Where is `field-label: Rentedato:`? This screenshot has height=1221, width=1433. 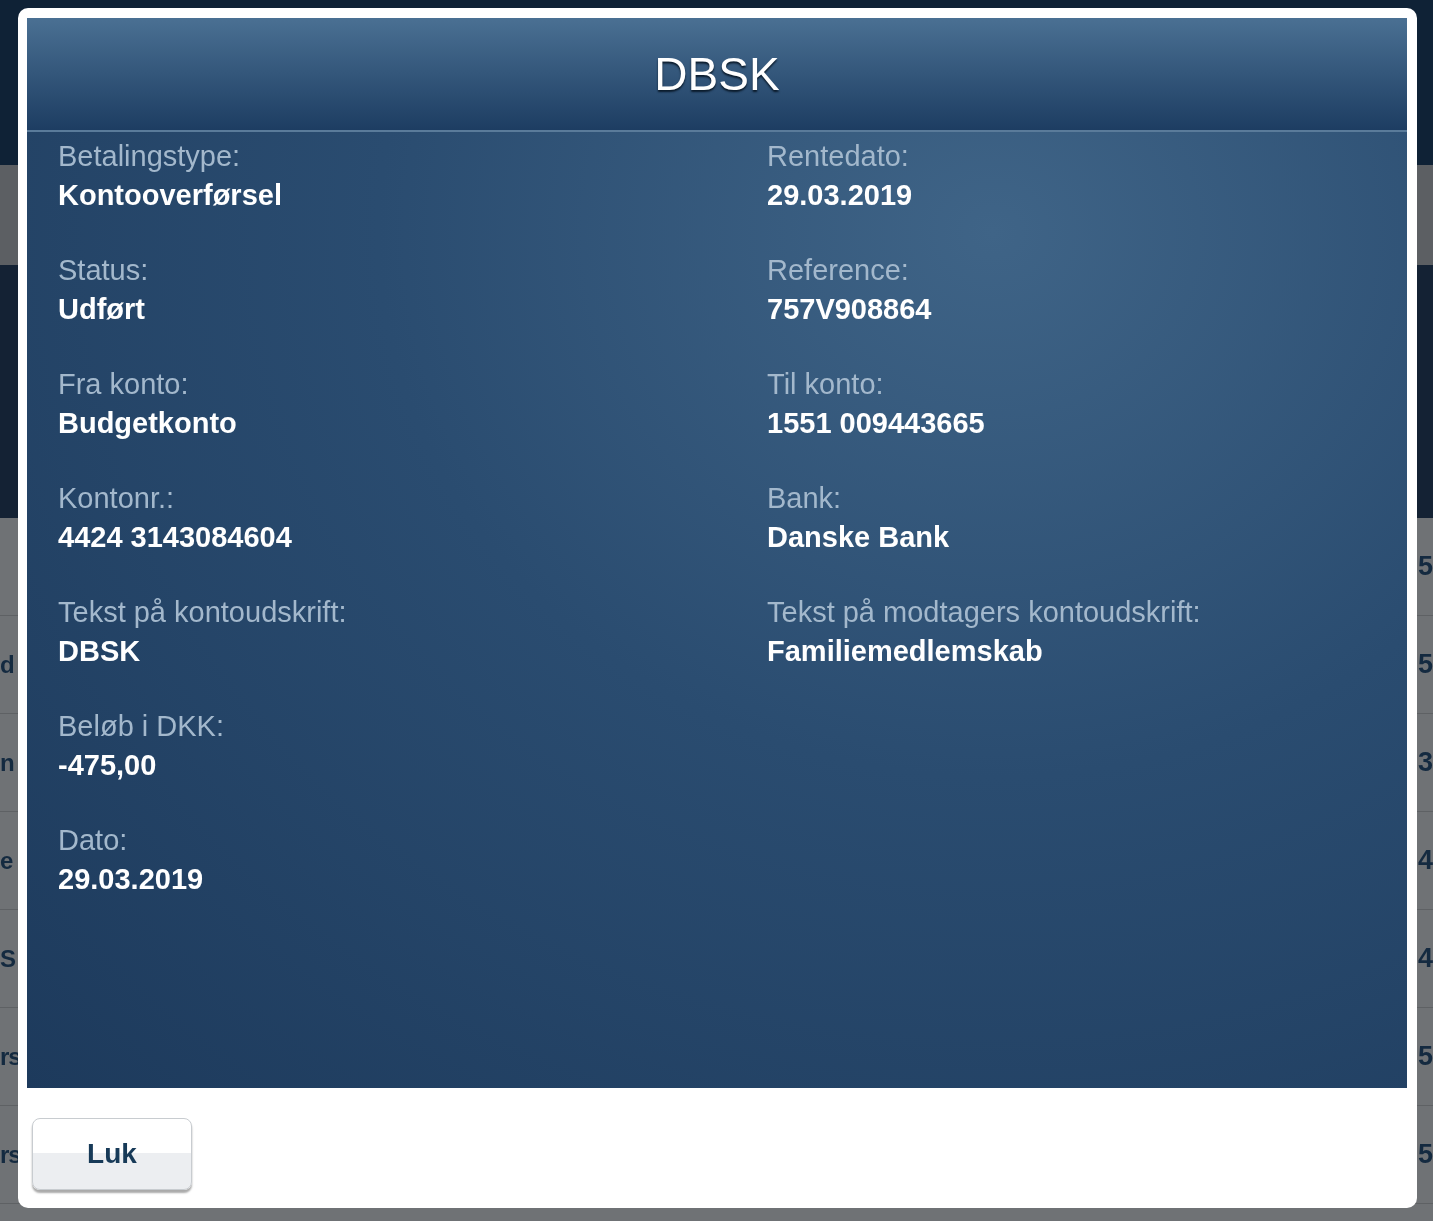
field-label: Rentedato: is located at coordinates (838, 156).